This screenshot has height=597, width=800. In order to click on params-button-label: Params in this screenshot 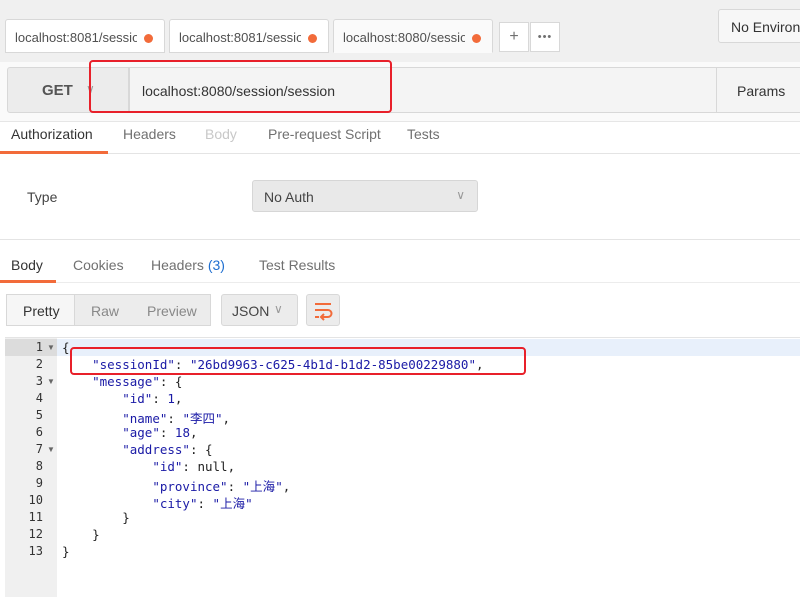, I will do `click(761, 91)`.